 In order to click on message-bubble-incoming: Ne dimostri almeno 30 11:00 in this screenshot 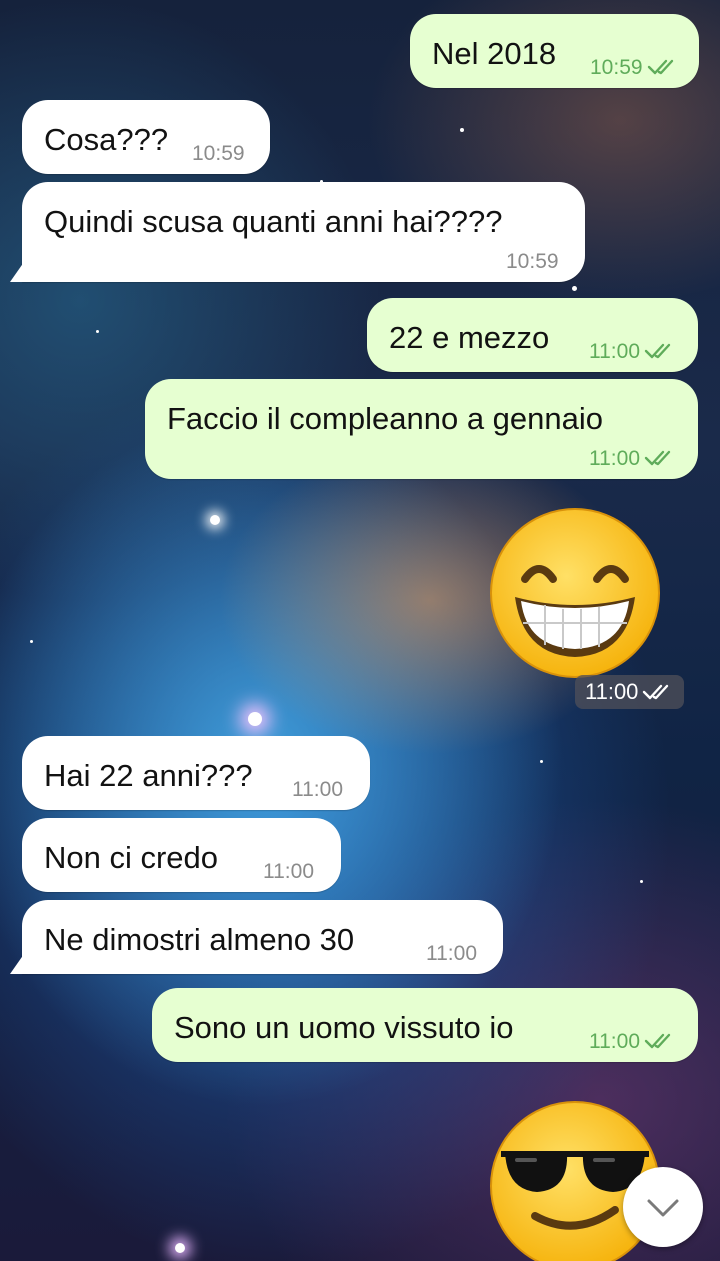, I will do `click(262, 937)`.